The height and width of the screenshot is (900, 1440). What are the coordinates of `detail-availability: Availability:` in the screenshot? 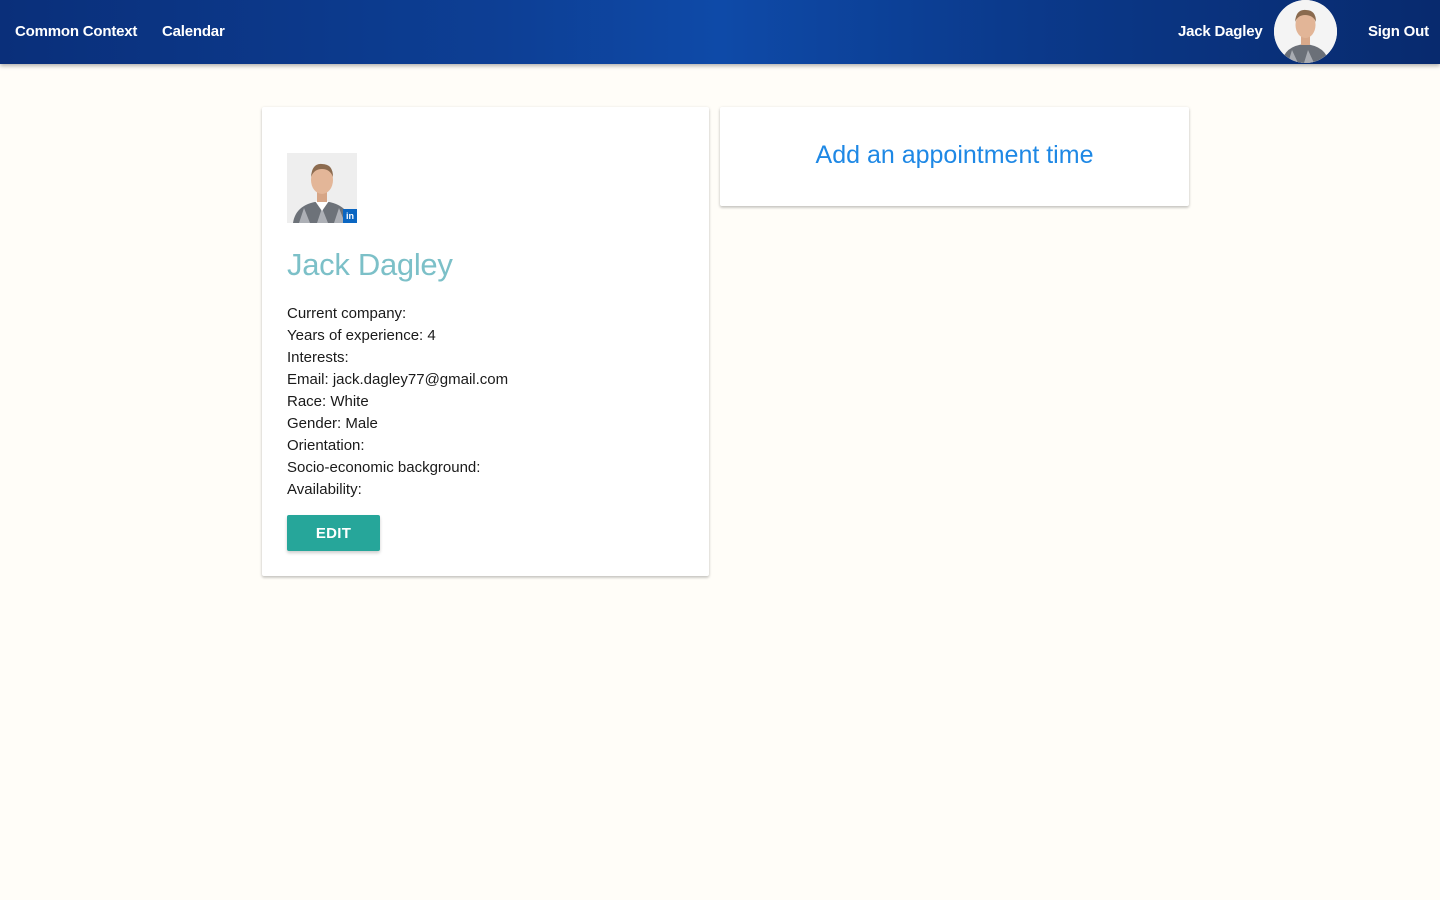 It's located at (324, 489).